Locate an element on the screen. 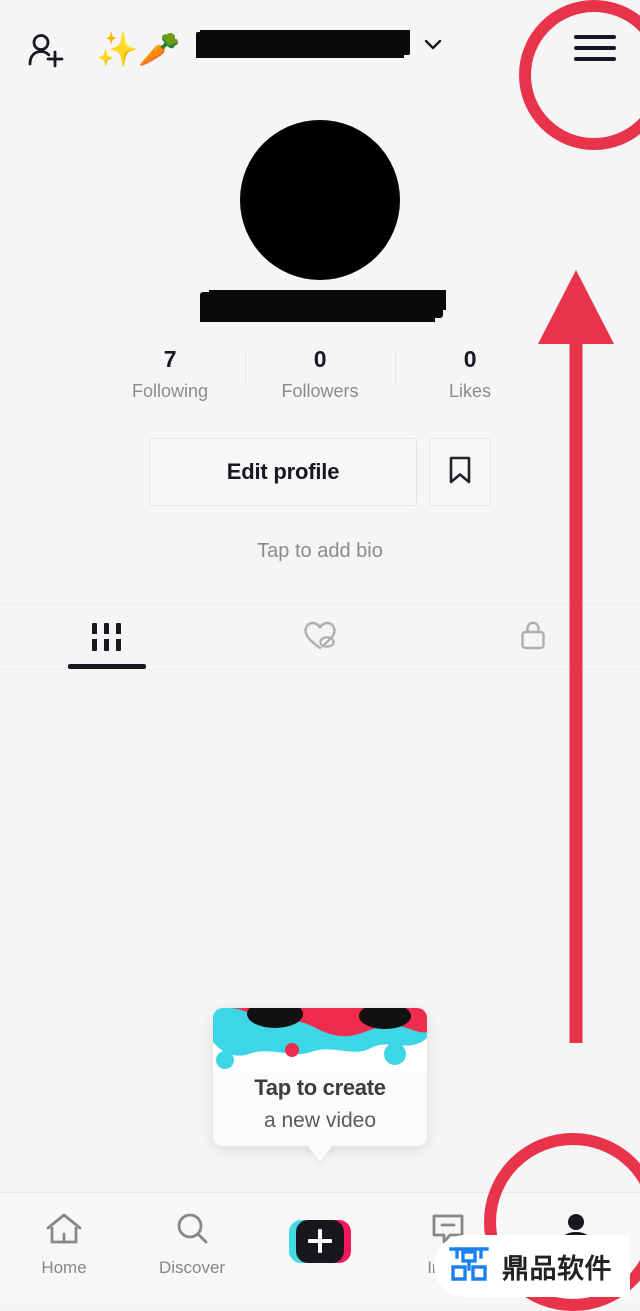 The image size is (640, 1311). heart-hidden-icon is located at coordinates (320, 637).